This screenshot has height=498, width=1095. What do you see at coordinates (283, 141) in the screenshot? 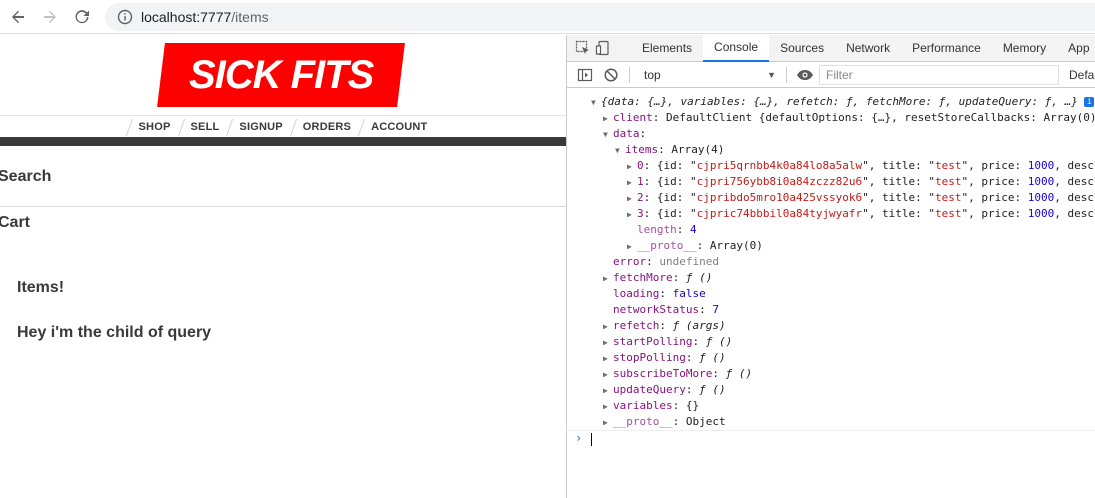
I see `header-divider-bar` at bounding box center [283, 141].